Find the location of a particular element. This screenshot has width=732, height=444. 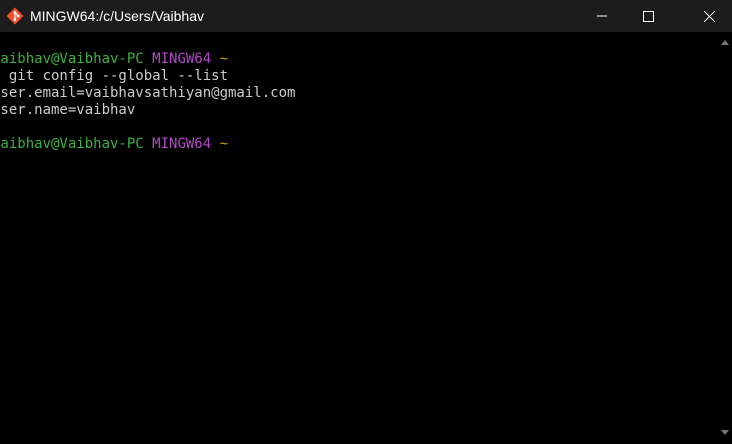

close-button is located at coordinates (709, 16).